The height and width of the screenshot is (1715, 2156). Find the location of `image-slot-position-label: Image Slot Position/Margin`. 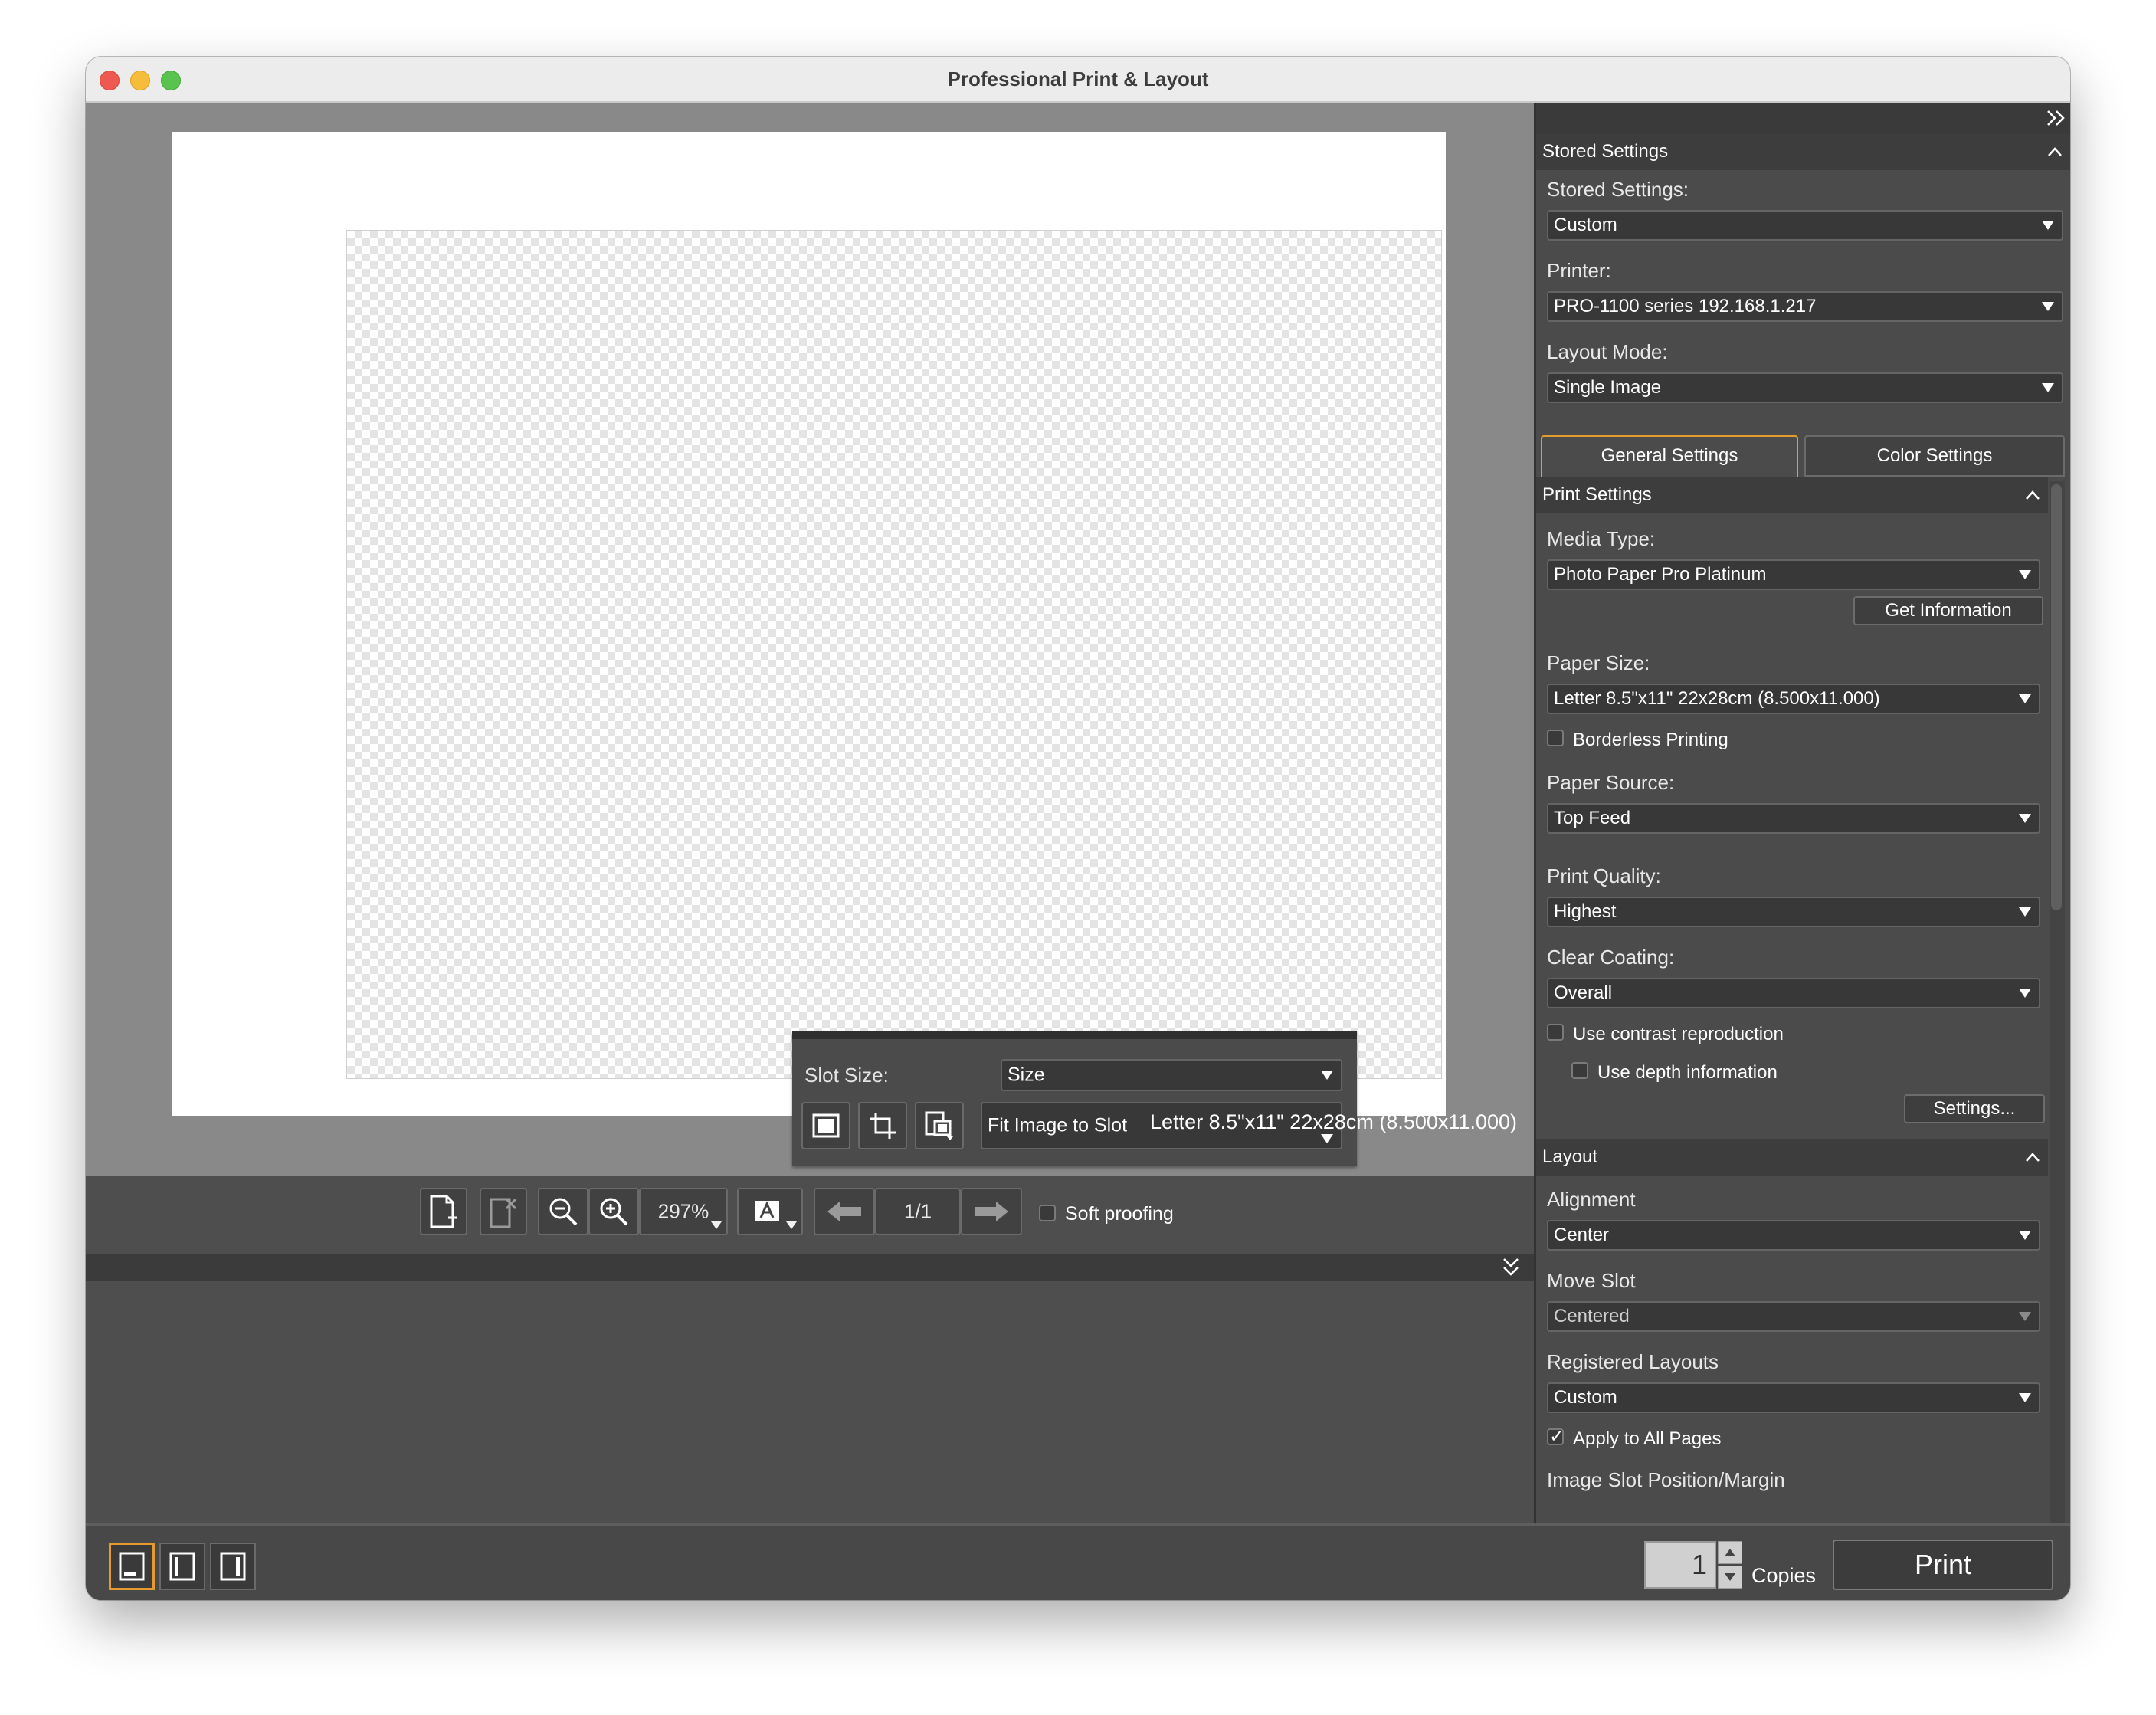

image-slot-position-label: Image Slot Position/Margin is located at coordinates (1666, 1479).